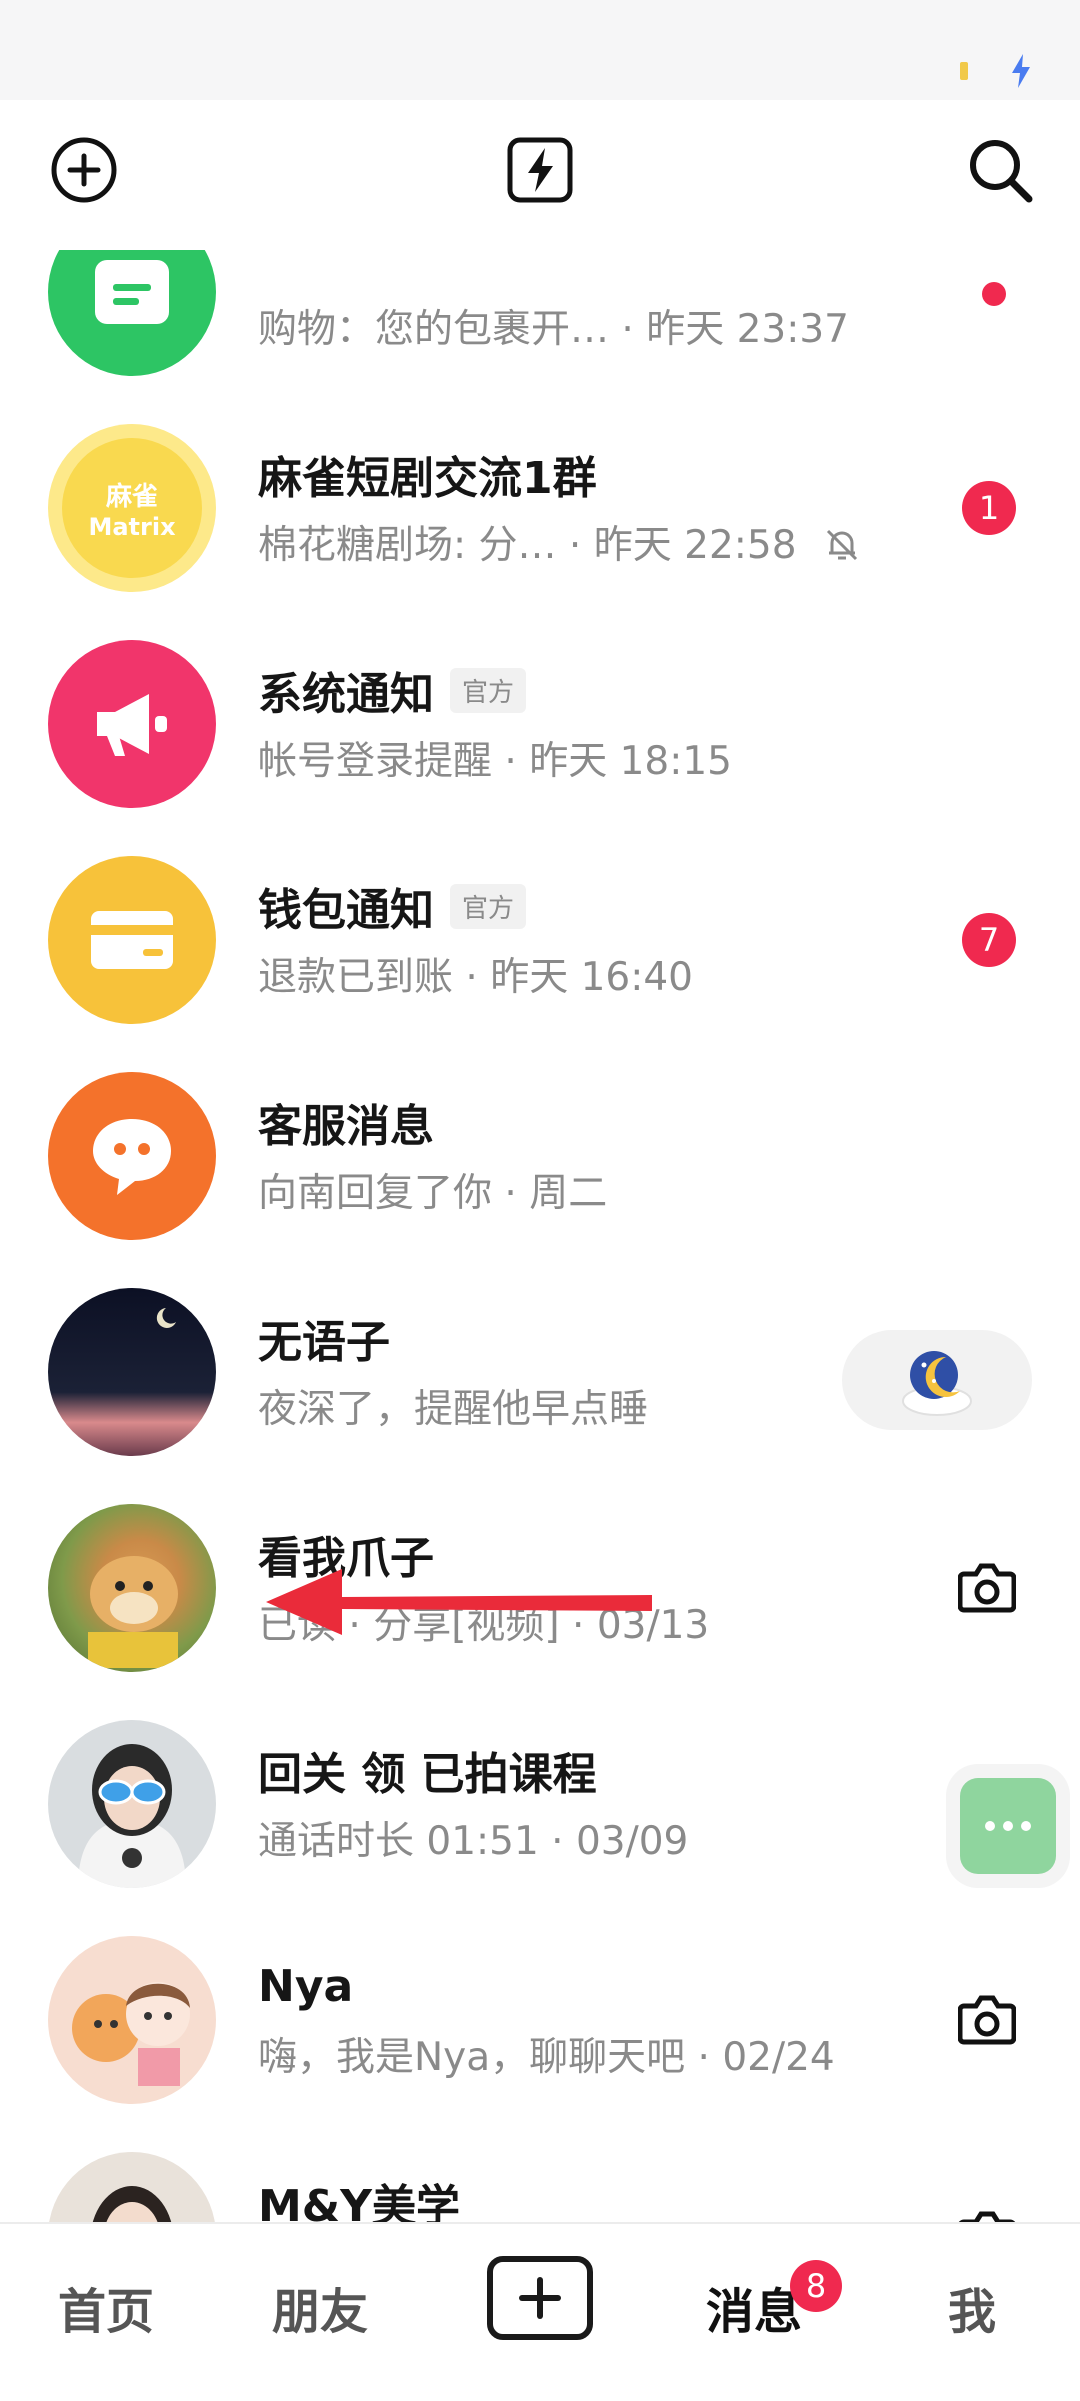 Image resolution: width=1080 pixels, height=2401 pixels. What do you see at coordinates (989, 508) in the screenshot?
I see `unread-badge: 1` at bounding box center [989, 508].